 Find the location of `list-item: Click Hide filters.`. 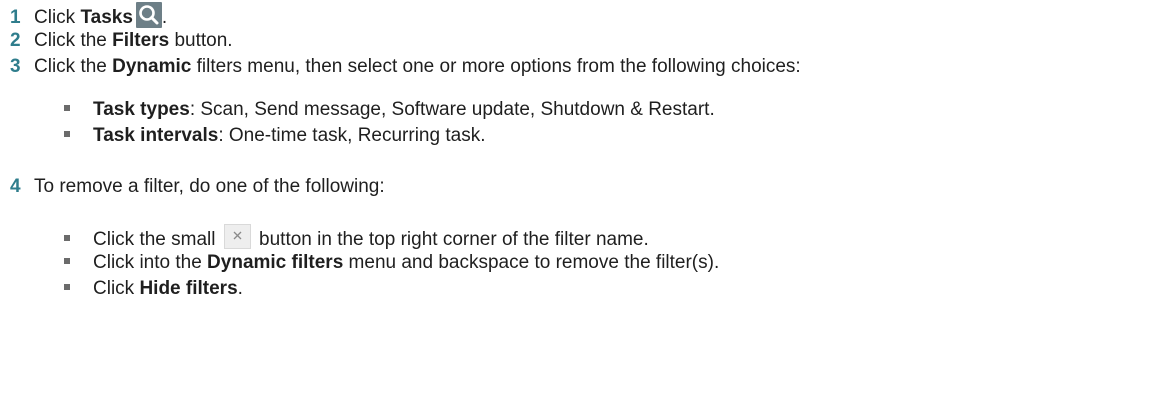

list-item: Click Hide filters. is located at coordinates (153, 289).